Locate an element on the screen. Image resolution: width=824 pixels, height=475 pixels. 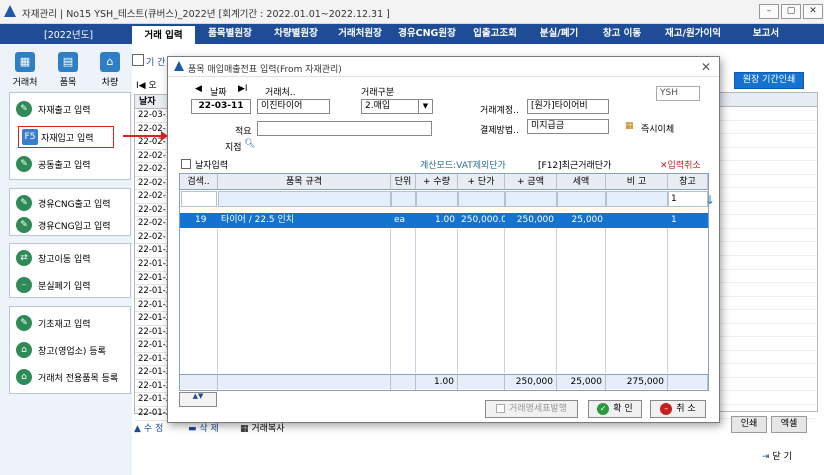
close-window-button: ✕ is located at coordinates (813, 11).